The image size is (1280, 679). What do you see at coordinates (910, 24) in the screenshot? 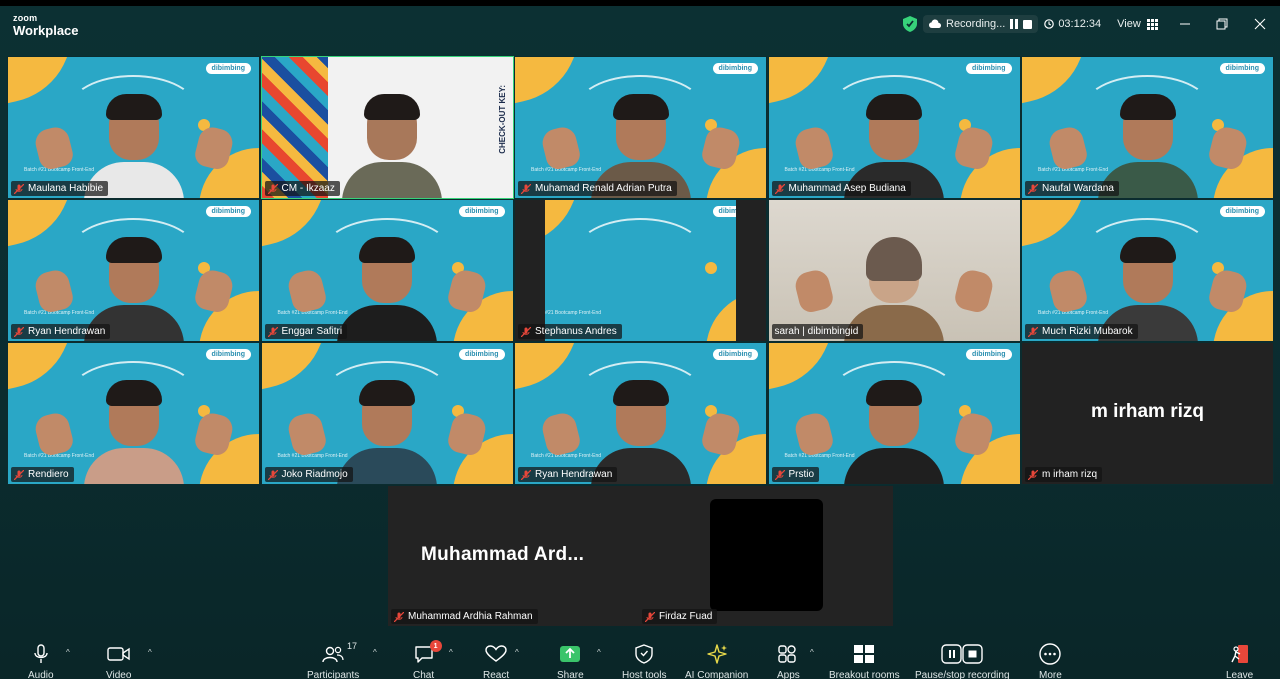
I see `encryption-shield-icon` at bounding box center [910, 24].